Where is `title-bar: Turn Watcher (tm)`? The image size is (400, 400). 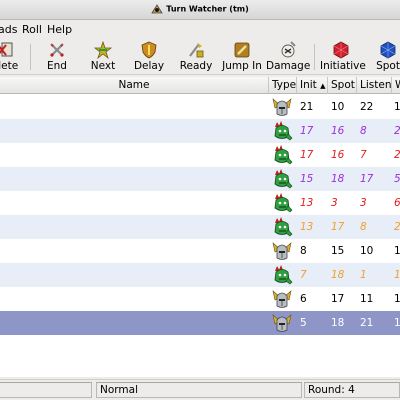 title-bar: Turn Watcher (tm) is located at coordinates (200, 10).